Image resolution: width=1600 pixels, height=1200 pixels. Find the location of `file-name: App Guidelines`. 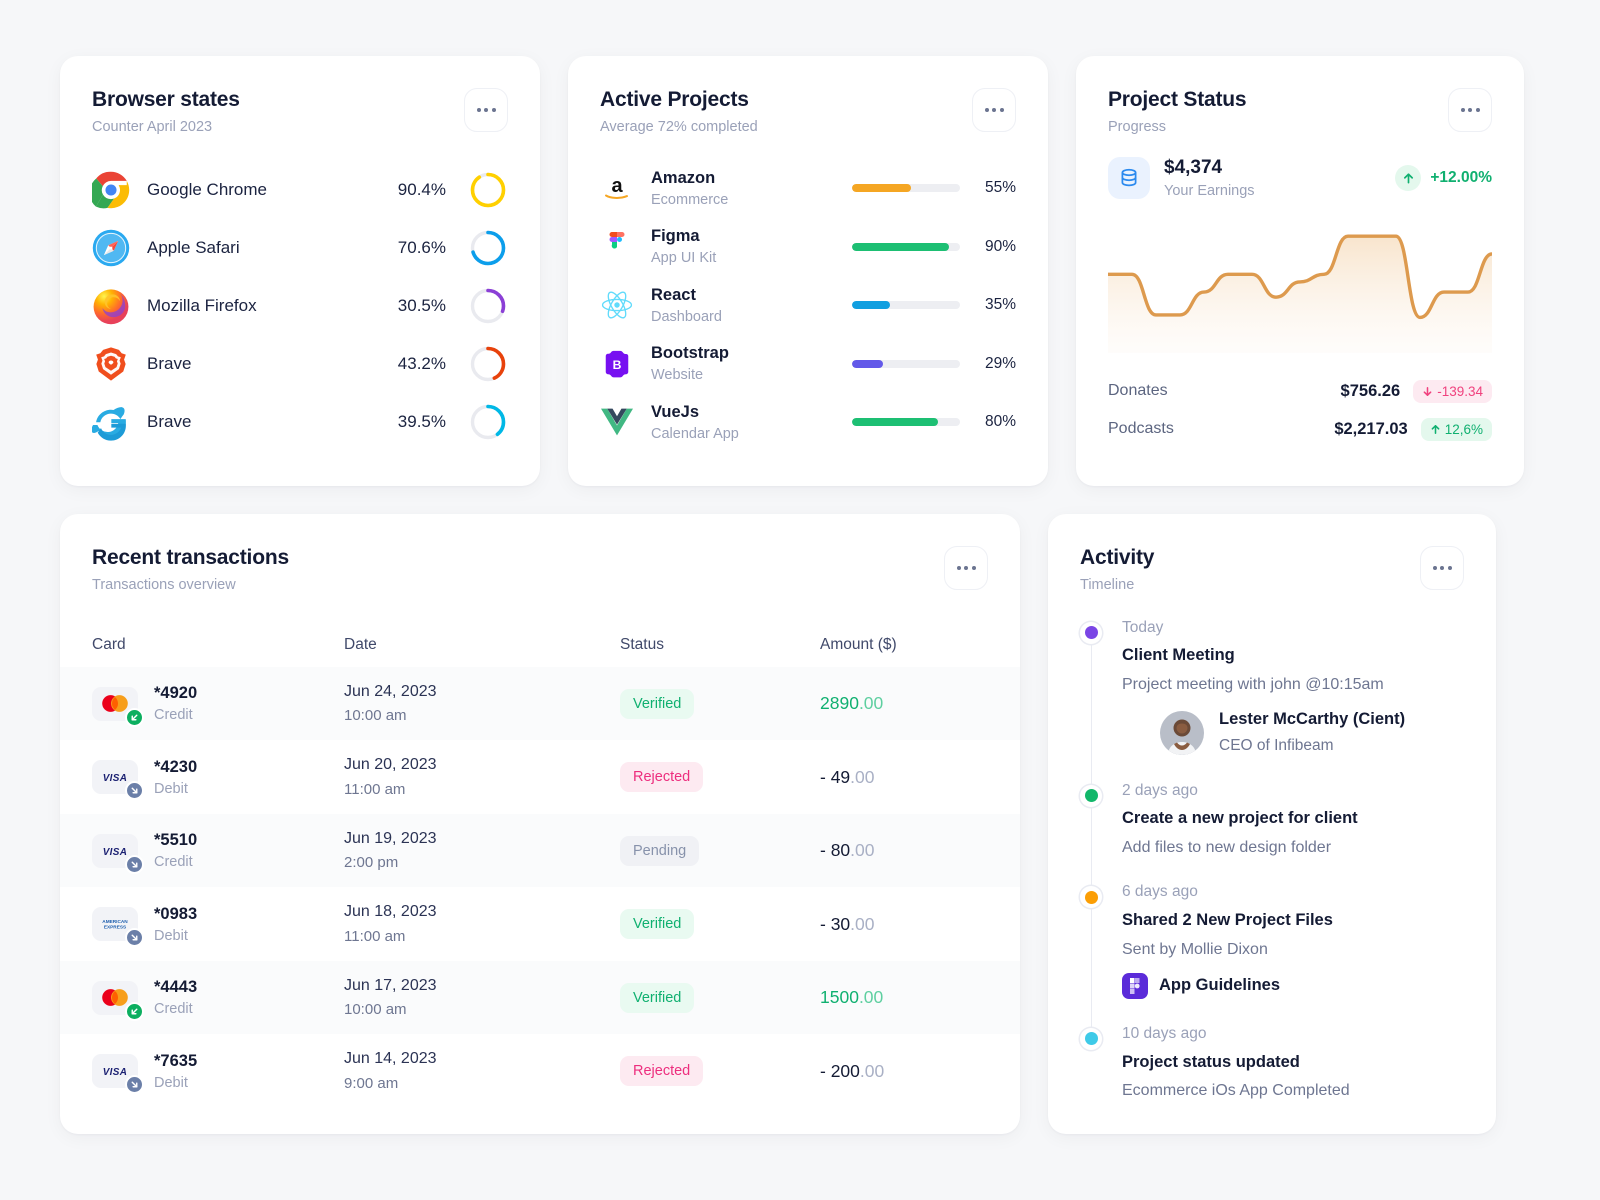

file-name: App Guidelines is located at coordinates (1220, 985).